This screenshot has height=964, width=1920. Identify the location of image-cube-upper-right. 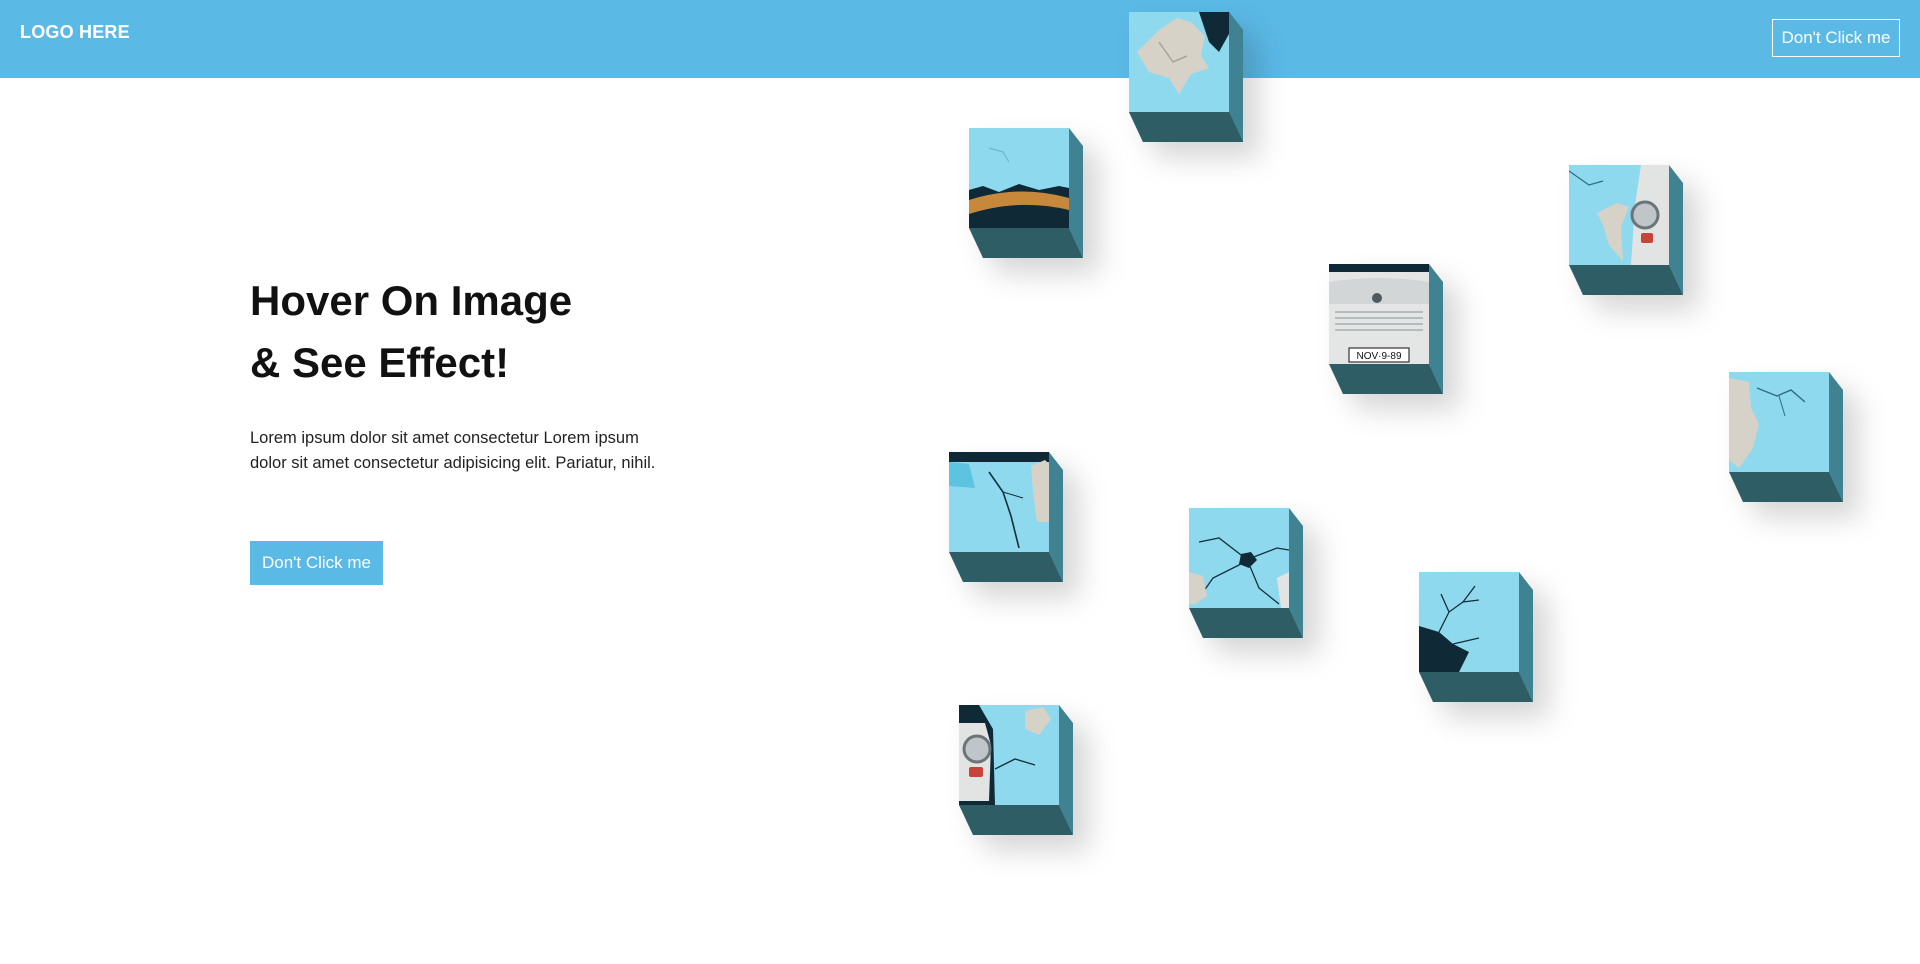
(1626, 230).